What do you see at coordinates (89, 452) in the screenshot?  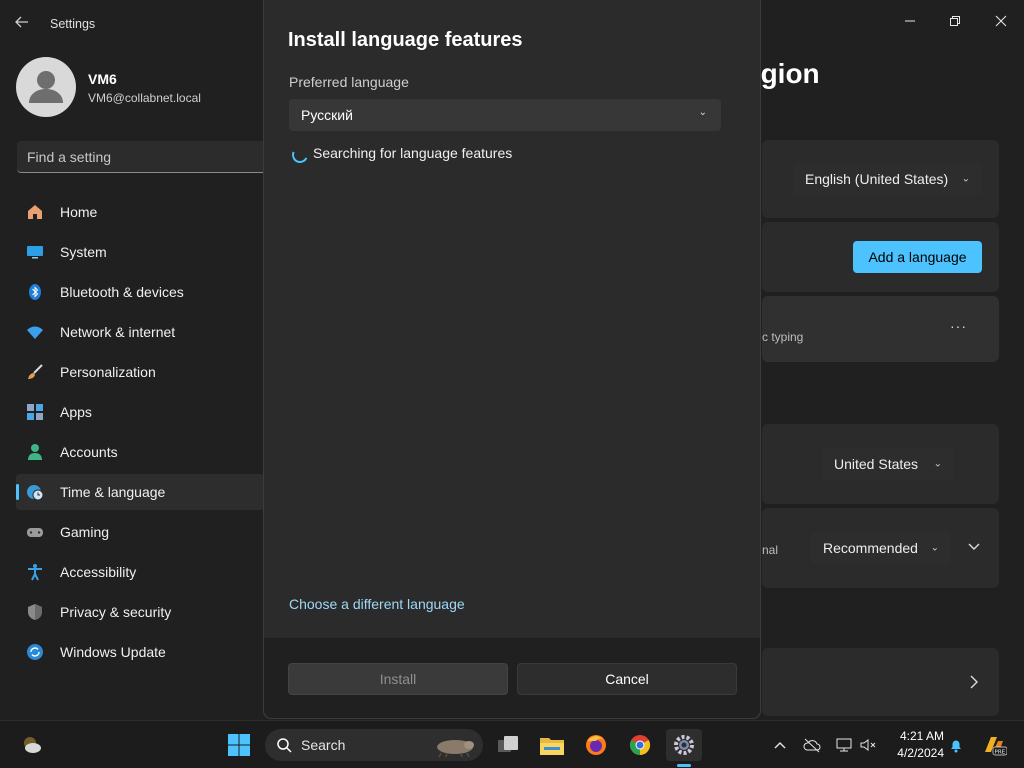 I see `sidebar-item-label: Accounts` at bounding box center [89, 452].